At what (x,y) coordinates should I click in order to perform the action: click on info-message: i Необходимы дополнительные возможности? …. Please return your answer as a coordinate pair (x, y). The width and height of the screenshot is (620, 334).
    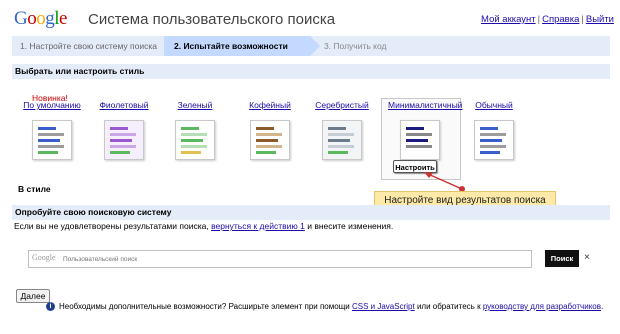
    Looking at the image, I should click on (325, 307).